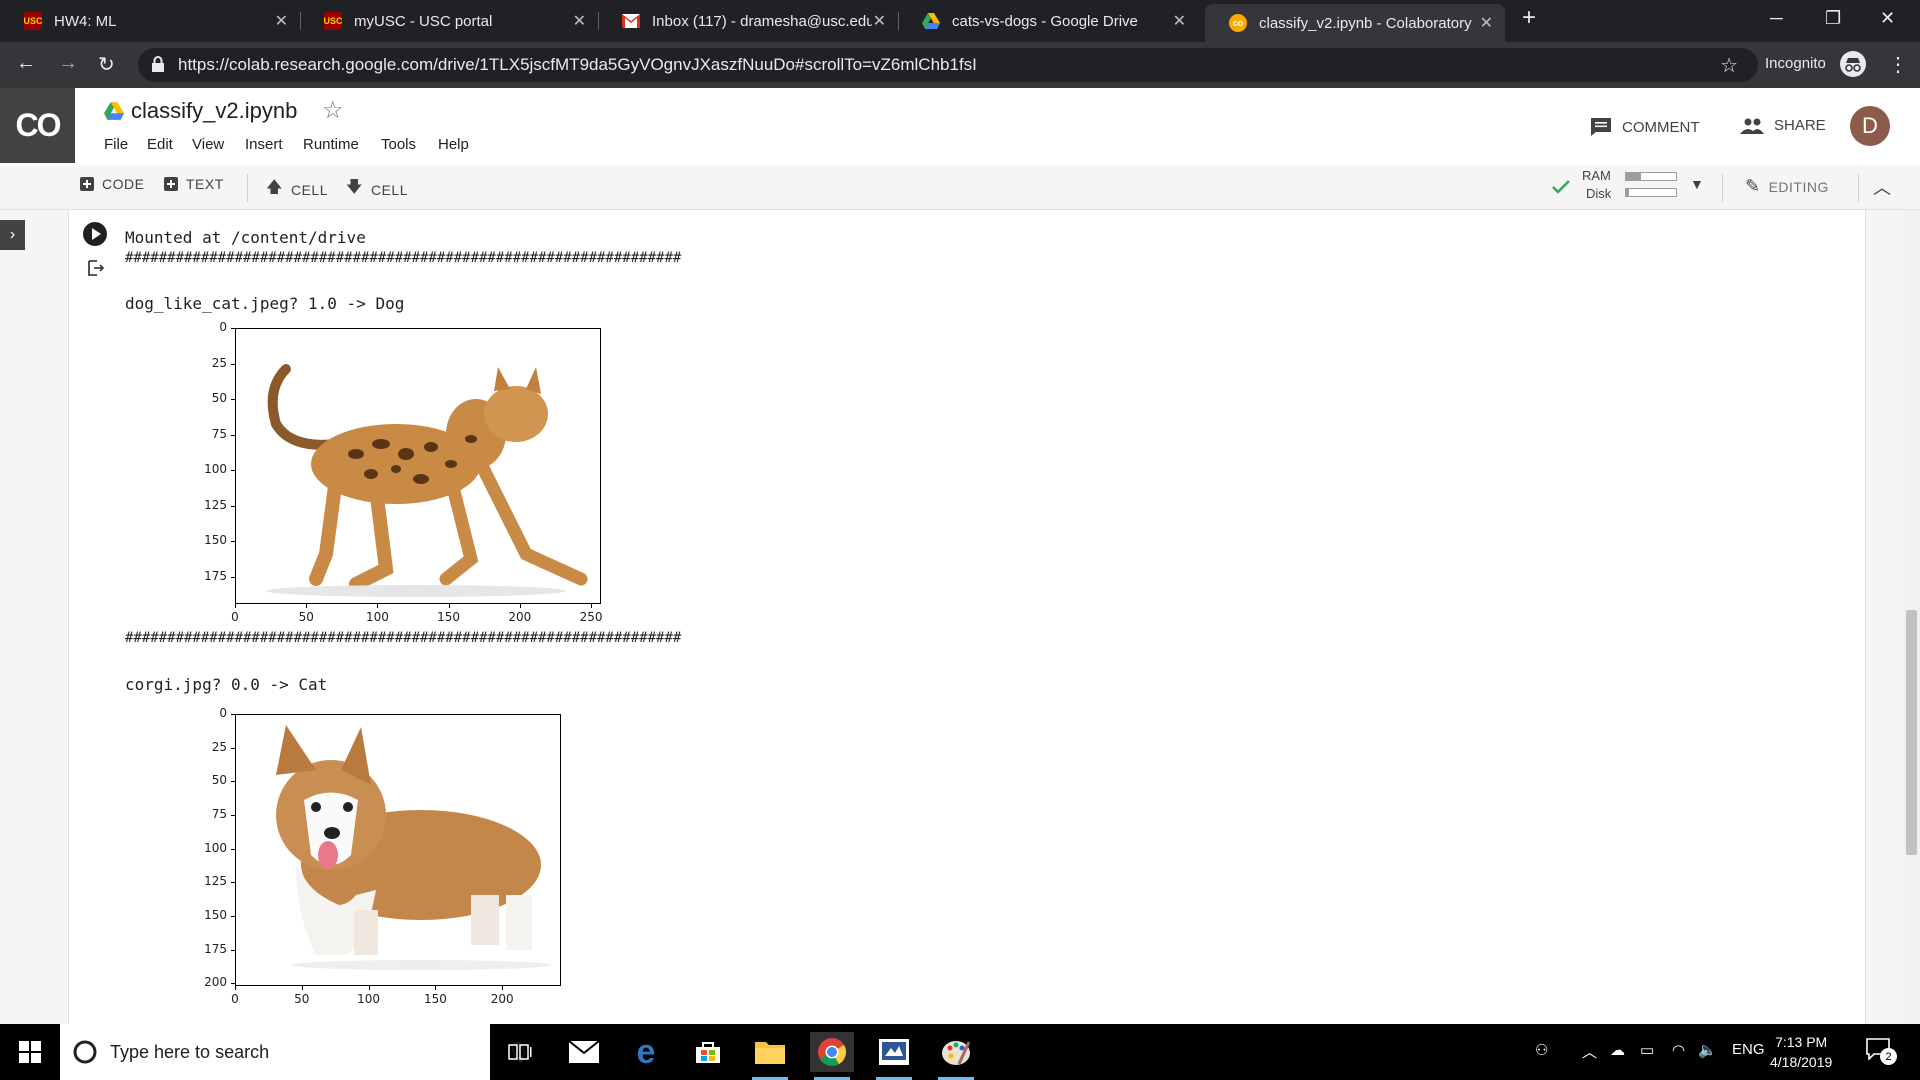 This screenshot has height=1080, width=1920. Describe the element at coordinates (956, 1056) in the screenshot. I see `paint-icon` at that location.